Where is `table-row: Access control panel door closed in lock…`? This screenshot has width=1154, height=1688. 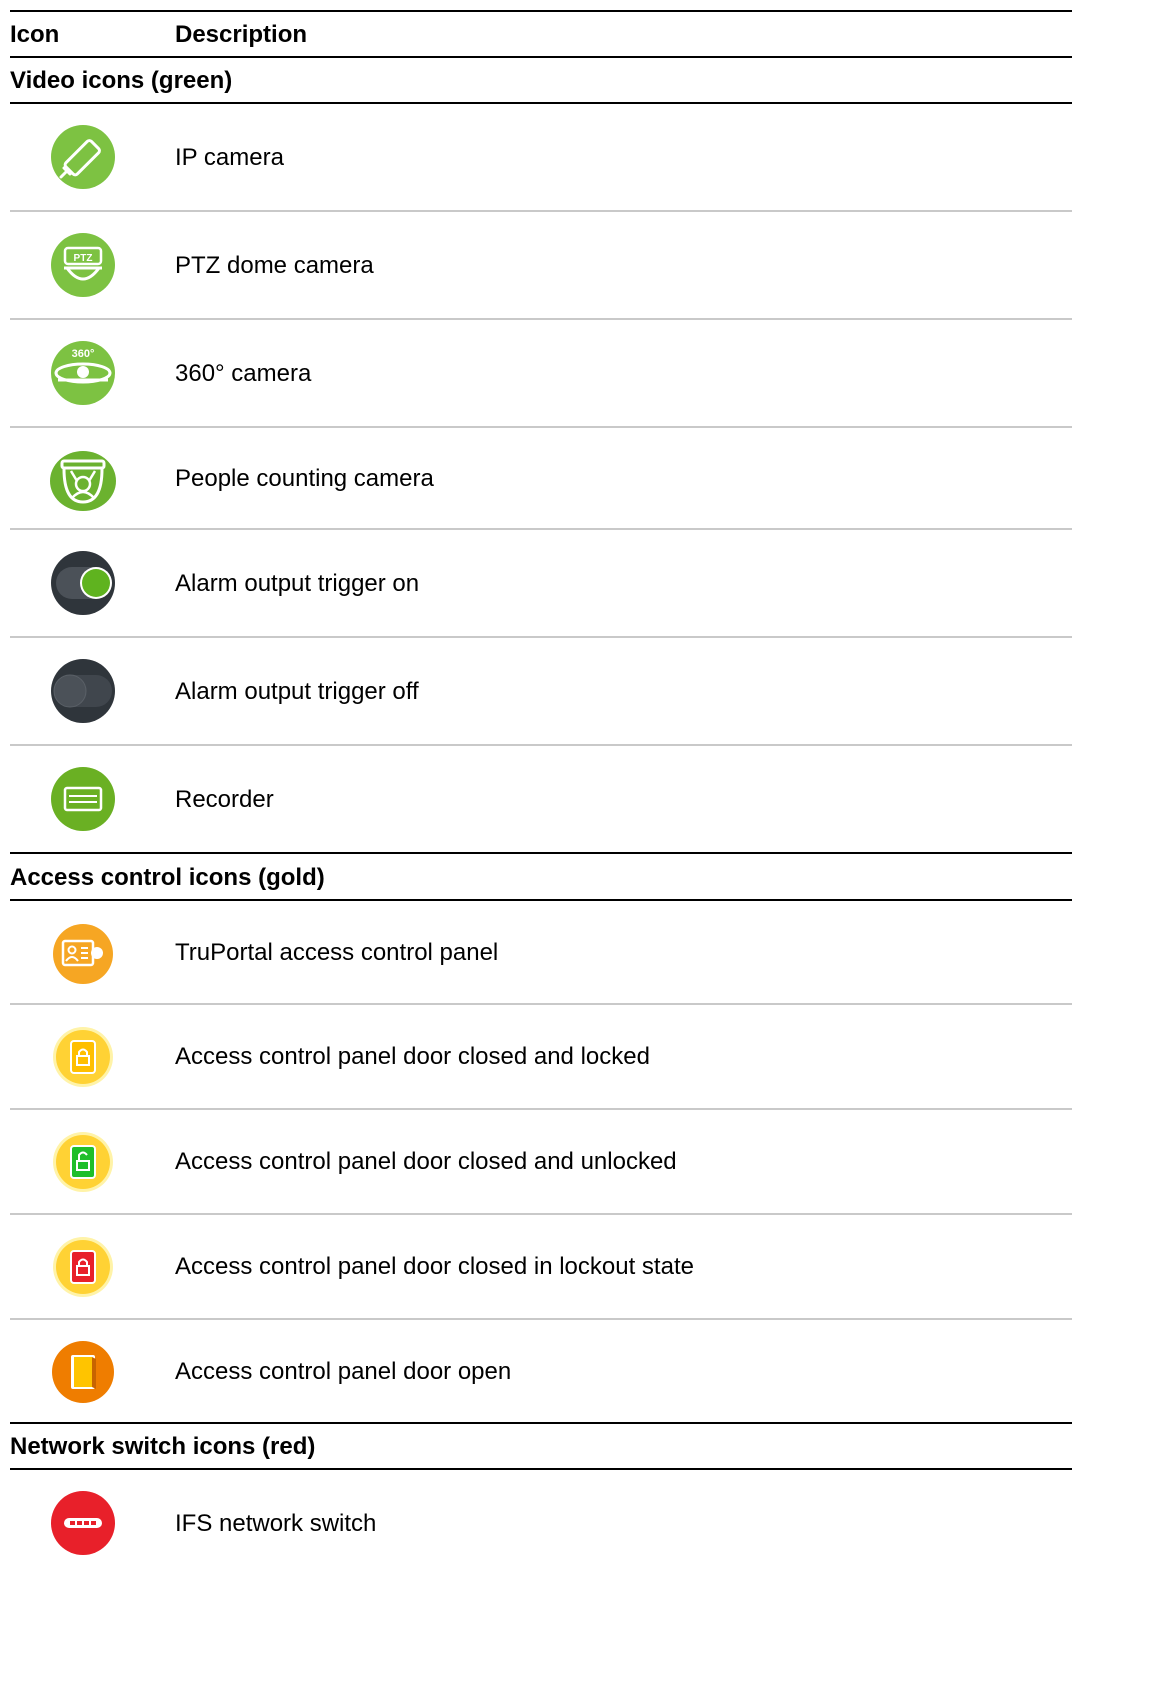 table-row: Access control panel door closed in lock… is located at coordinates (541, 1266).